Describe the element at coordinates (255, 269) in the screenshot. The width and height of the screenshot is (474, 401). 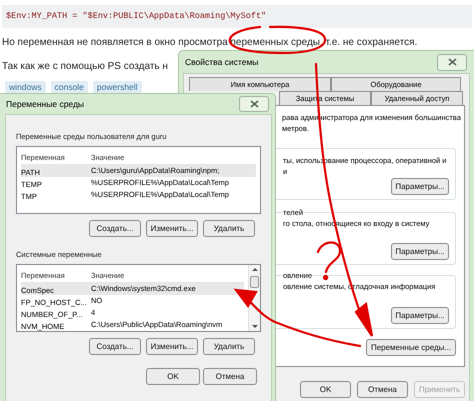
I see `scroll-up-icon` at that location.